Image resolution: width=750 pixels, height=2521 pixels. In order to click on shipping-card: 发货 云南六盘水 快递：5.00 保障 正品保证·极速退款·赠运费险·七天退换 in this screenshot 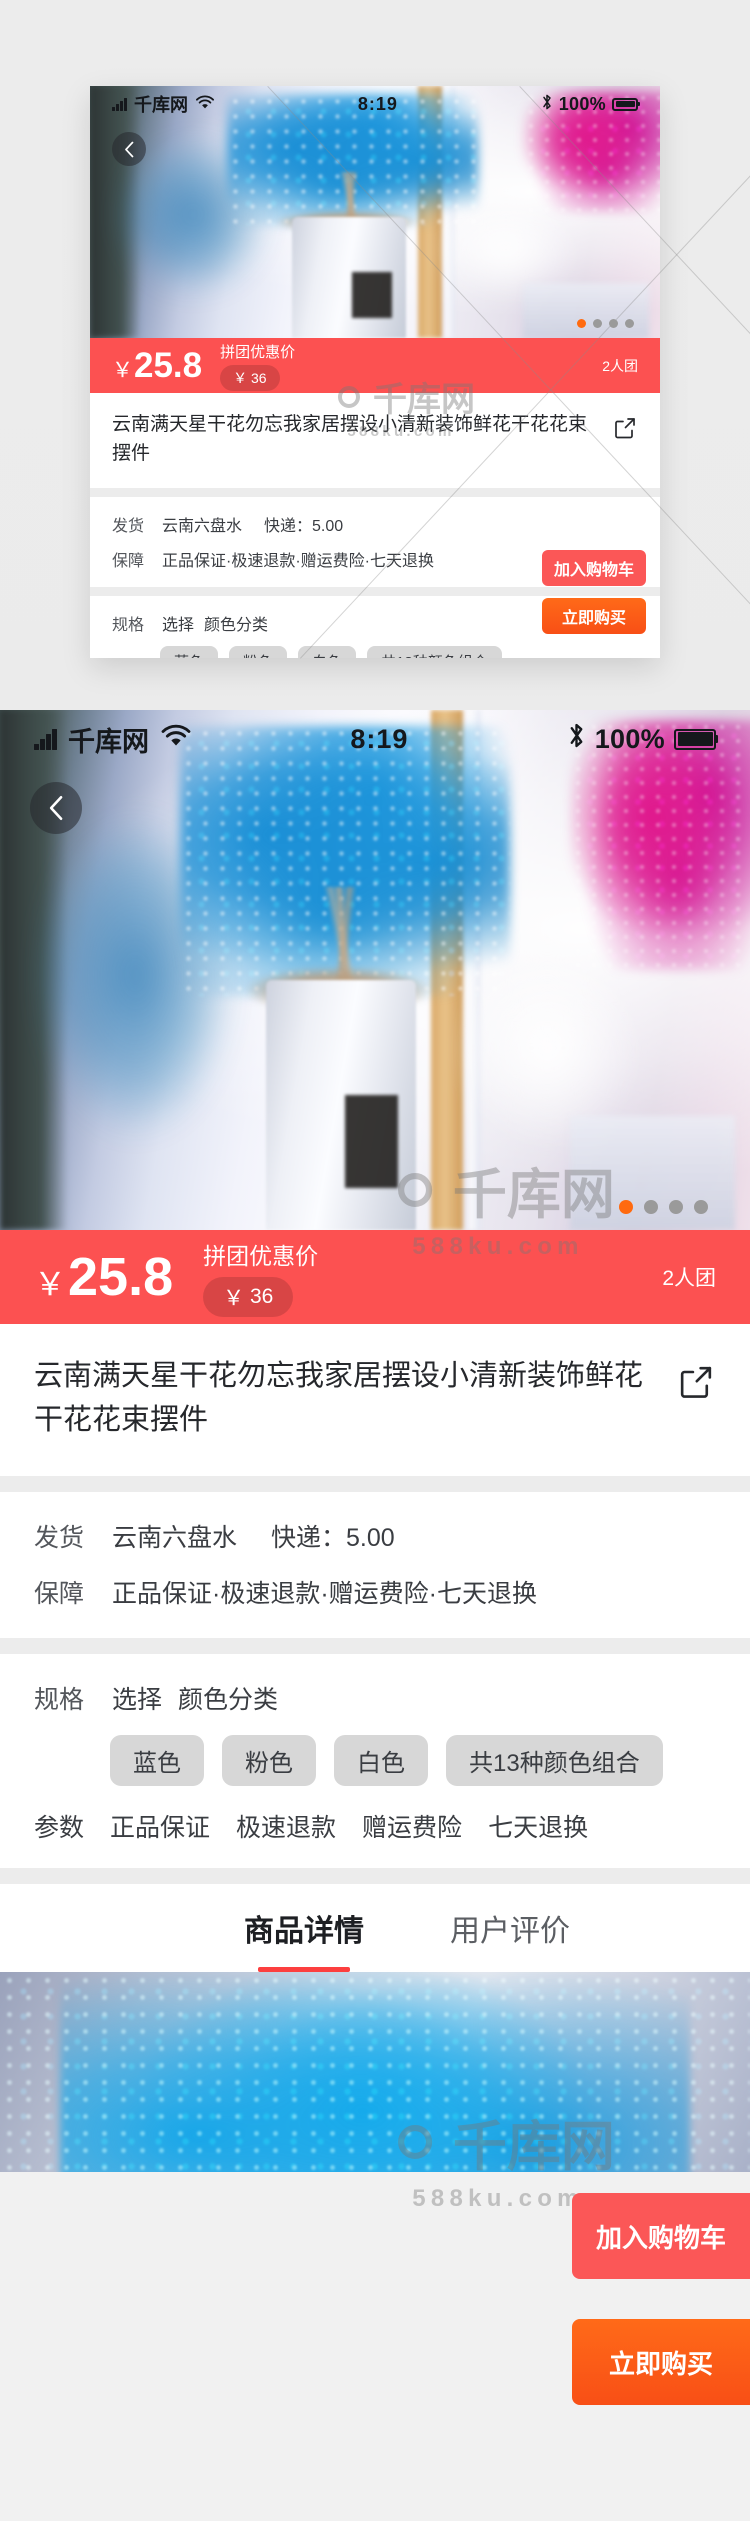, I will do `click(375, 1565)`.